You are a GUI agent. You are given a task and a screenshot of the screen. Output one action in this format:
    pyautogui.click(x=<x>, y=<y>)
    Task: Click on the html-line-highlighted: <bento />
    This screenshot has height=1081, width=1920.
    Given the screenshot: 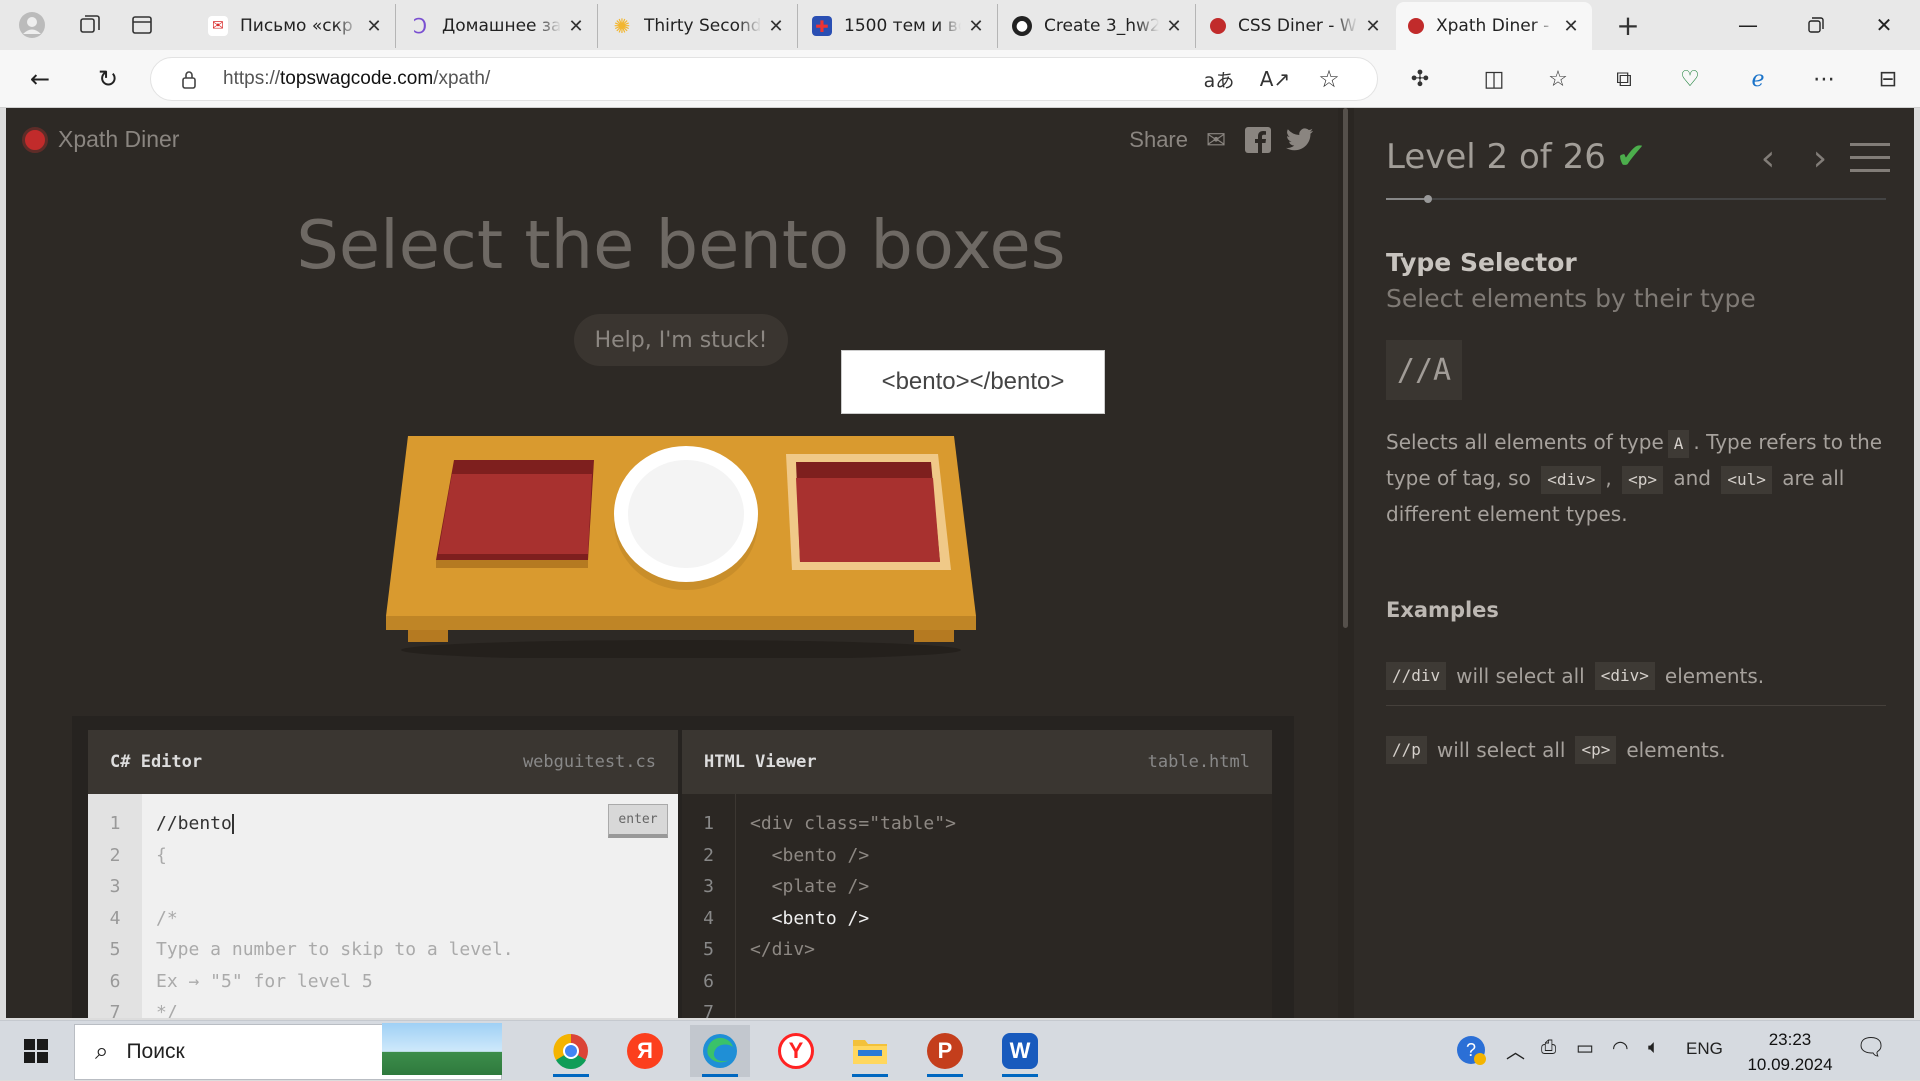 What is the action you would take?
    pyautogui.click(x=853, y=919)
    